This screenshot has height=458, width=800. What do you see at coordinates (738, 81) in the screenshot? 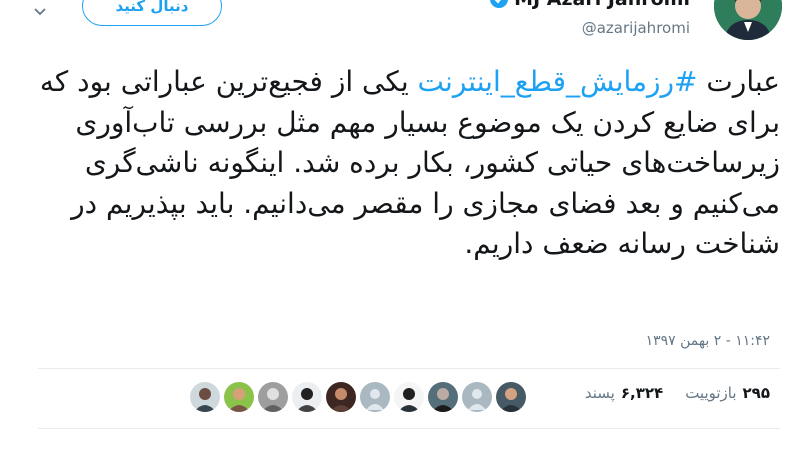
I see `tweet-text-before: عبارت` at bounding box center [738, 81].